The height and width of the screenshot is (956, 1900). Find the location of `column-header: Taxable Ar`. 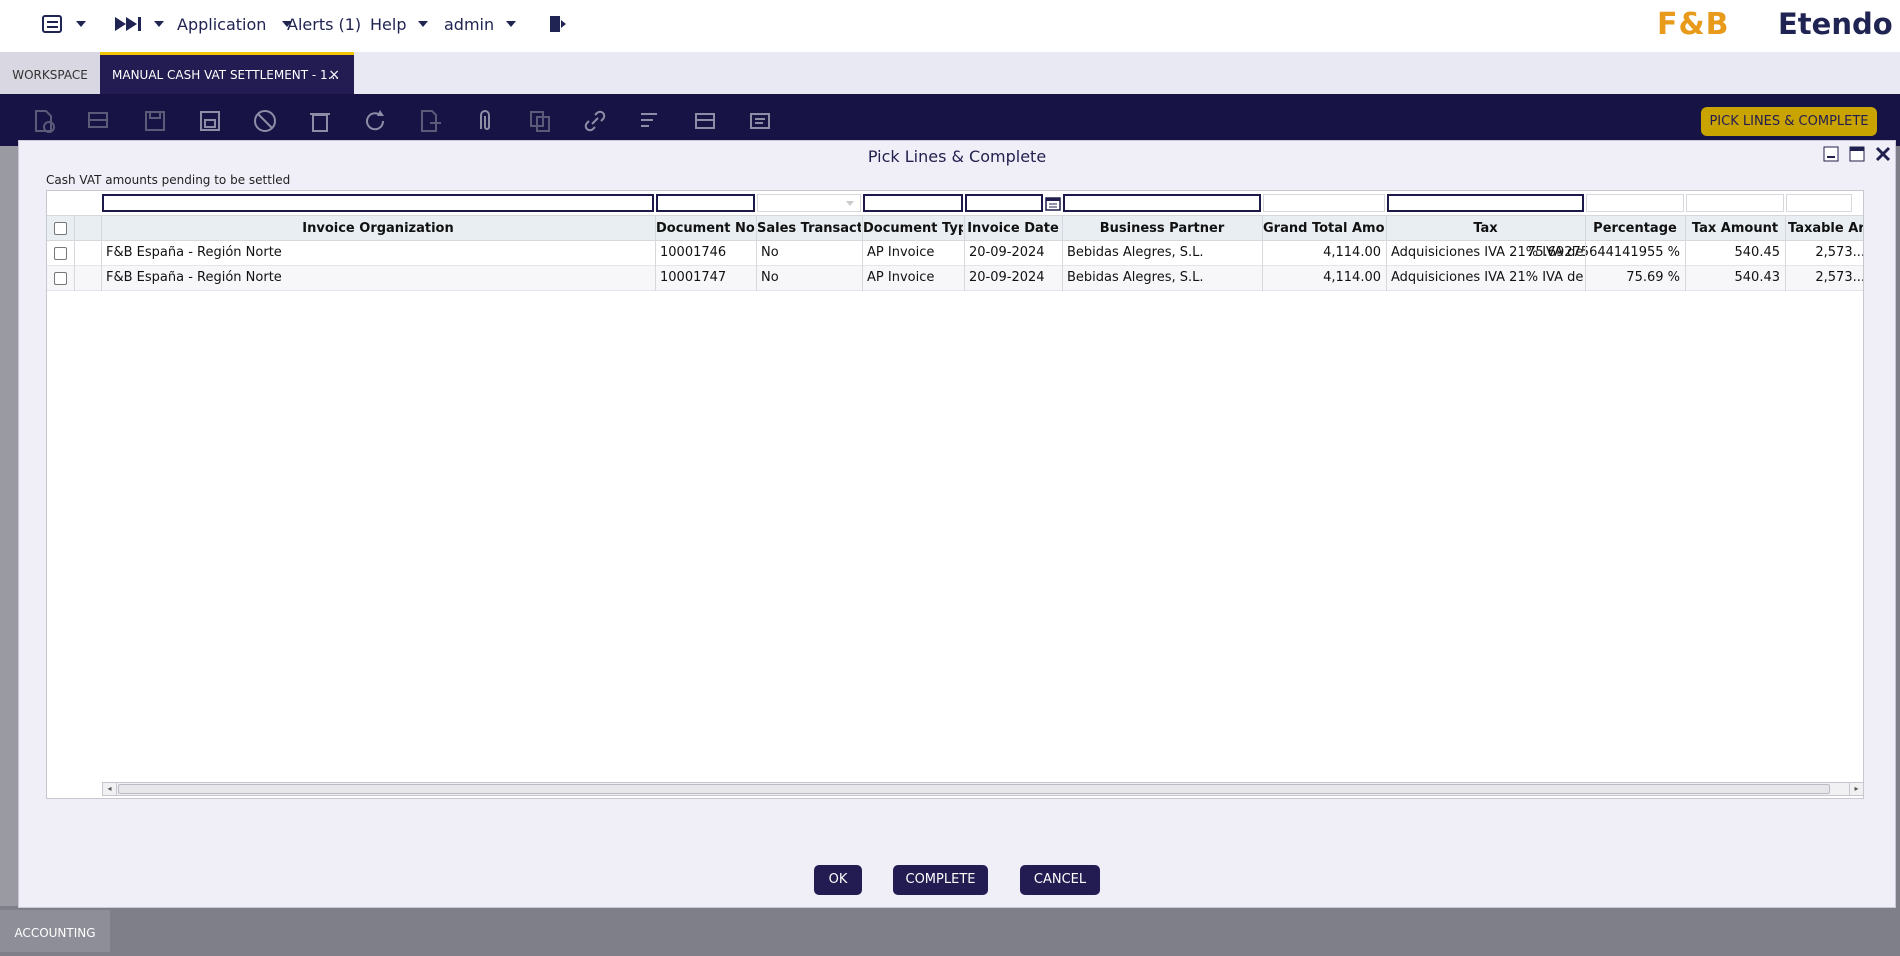

column-header: Taxable Ar is located at coordinates (1824, 228).